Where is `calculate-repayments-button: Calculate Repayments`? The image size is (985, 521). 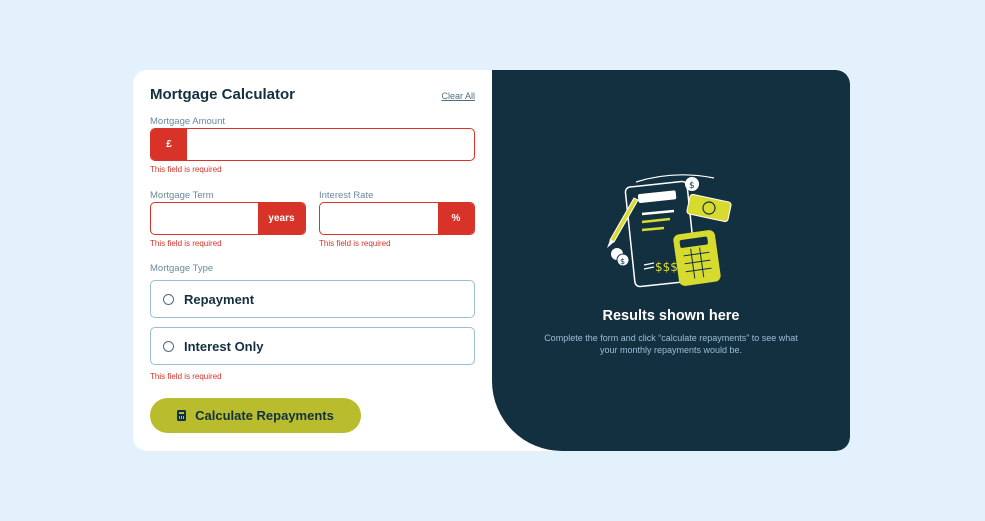
calculate-repayments-button: Calculate Repayments is located at coordinates (255, 415).